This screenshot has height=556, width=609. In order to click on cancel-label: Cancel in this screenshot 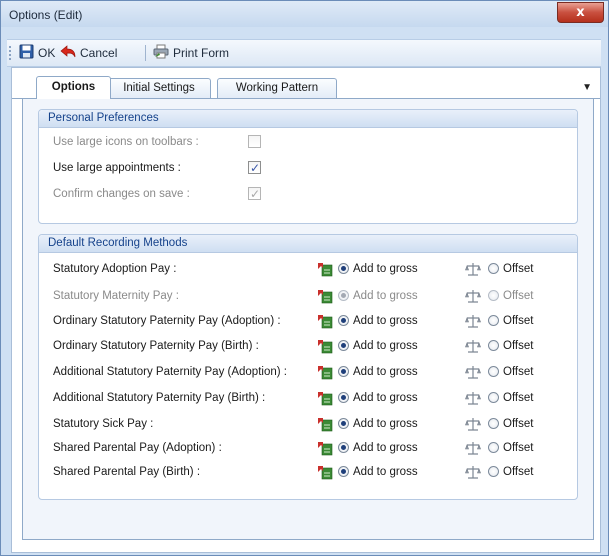, I will do `click(99, 53)`.